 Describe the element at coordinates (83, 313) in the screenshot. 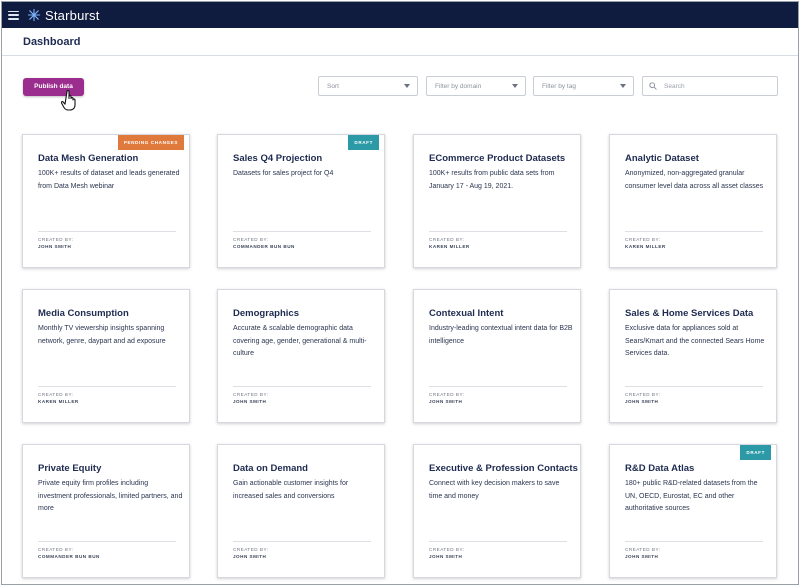

I see `card-title: Media Consumption` at that location.